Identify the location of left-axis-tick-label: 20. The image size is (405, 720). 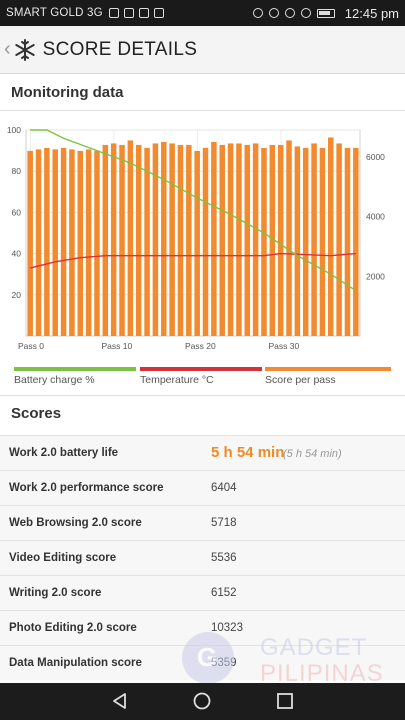
(17, 295).